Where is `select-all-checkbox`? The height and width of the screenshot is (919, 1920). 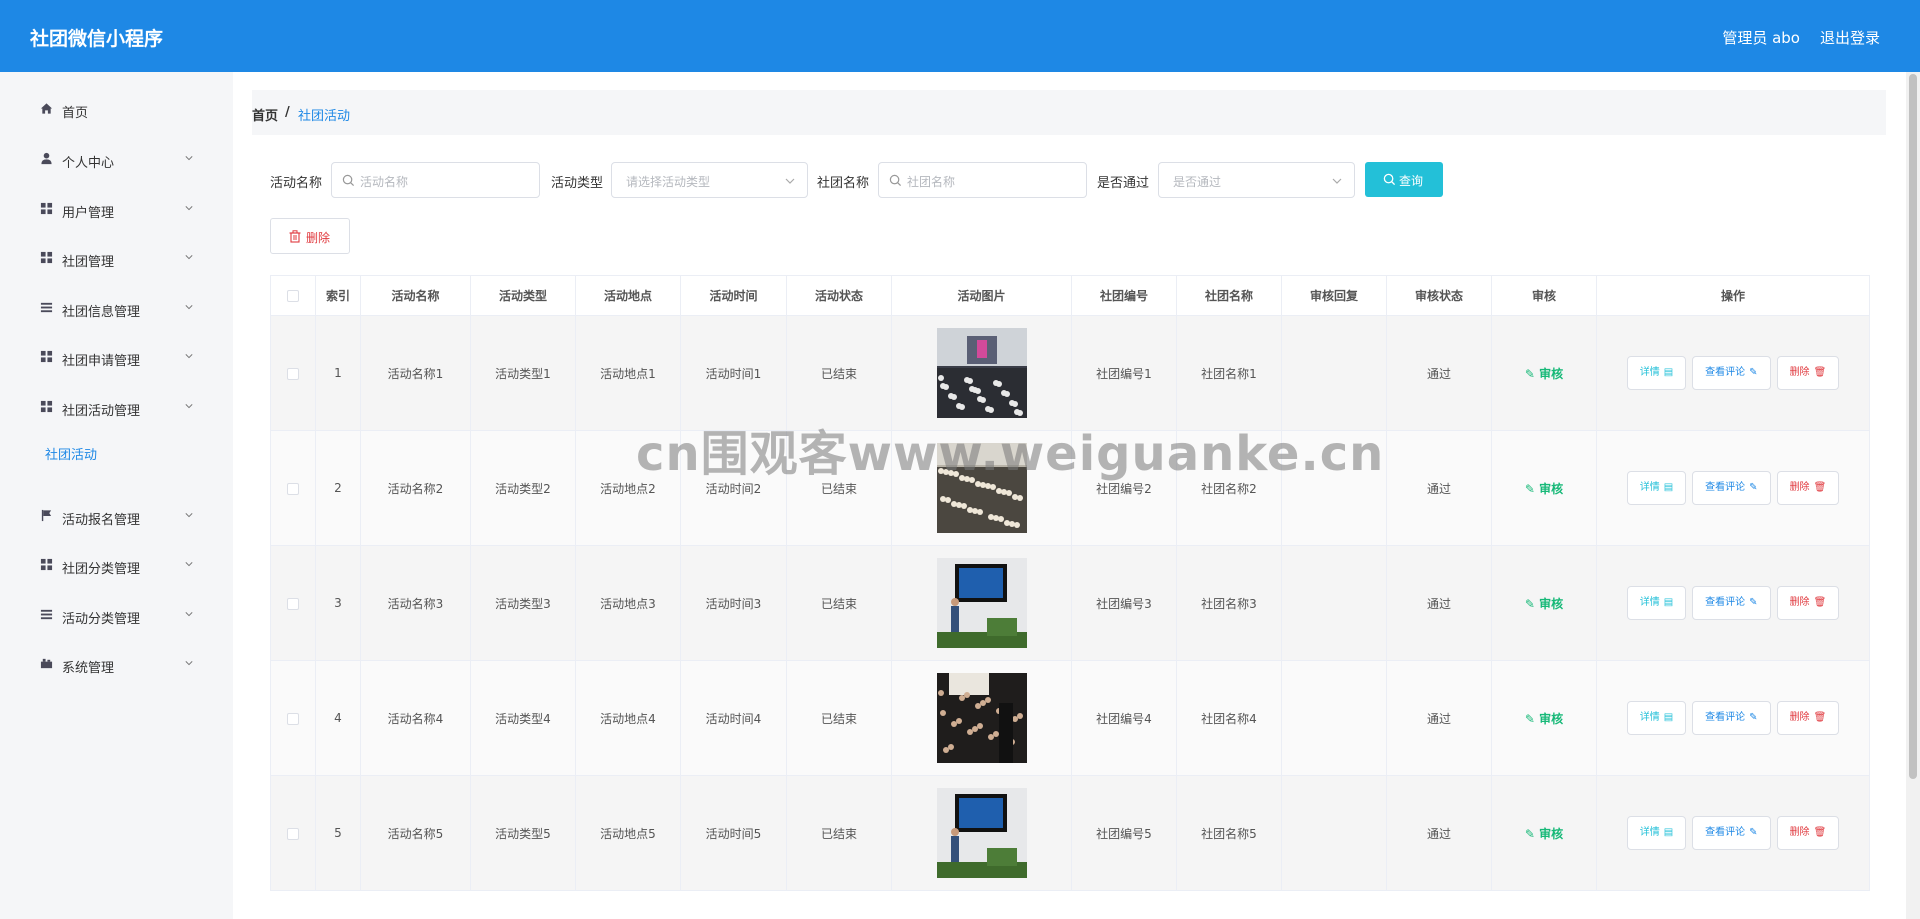
select-all-checkbox is located at coordinates (293, 296).